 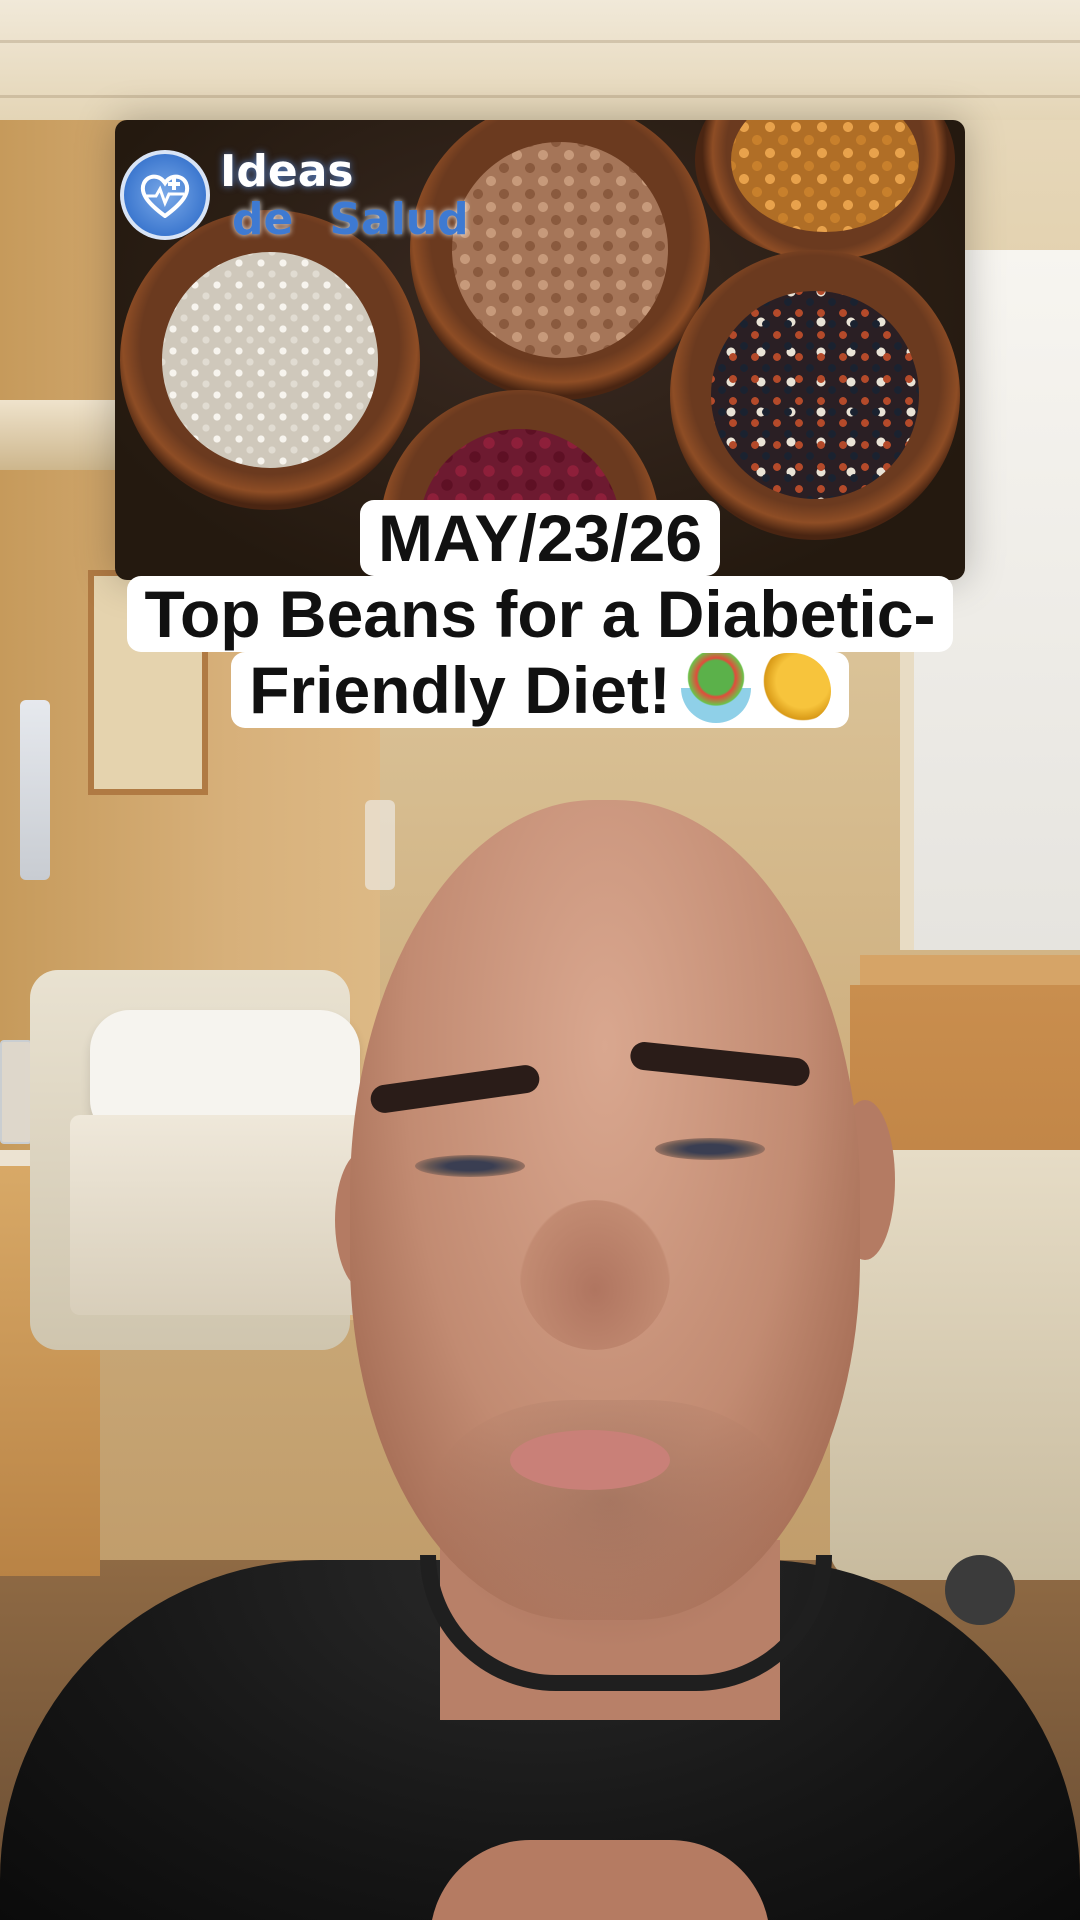 What do you see at coordinates (540, 60) in the screenshot?
I see `ceiling` at bounding box center [540, 60].